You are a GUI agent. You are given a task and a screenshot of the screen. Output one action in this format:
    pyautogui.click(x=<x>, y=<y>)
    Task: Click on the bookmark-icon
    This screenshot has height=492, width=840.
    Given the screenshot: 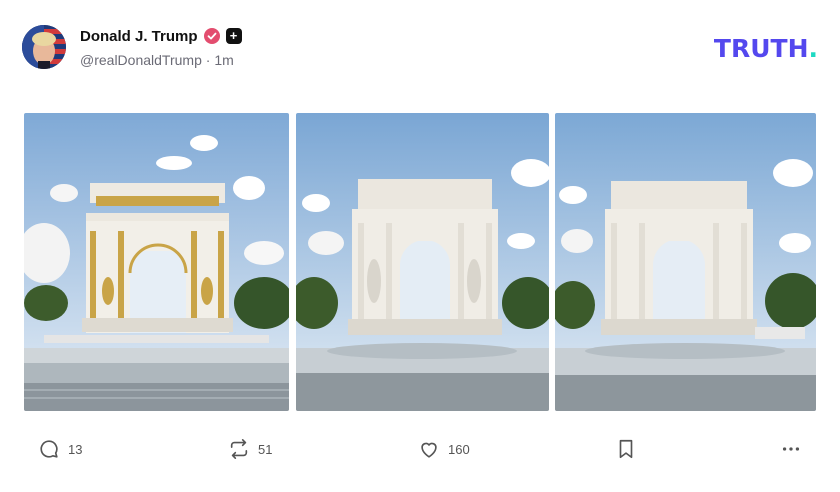 What is the action you would take?
    pyautogui.click(x=626, y=449)
    